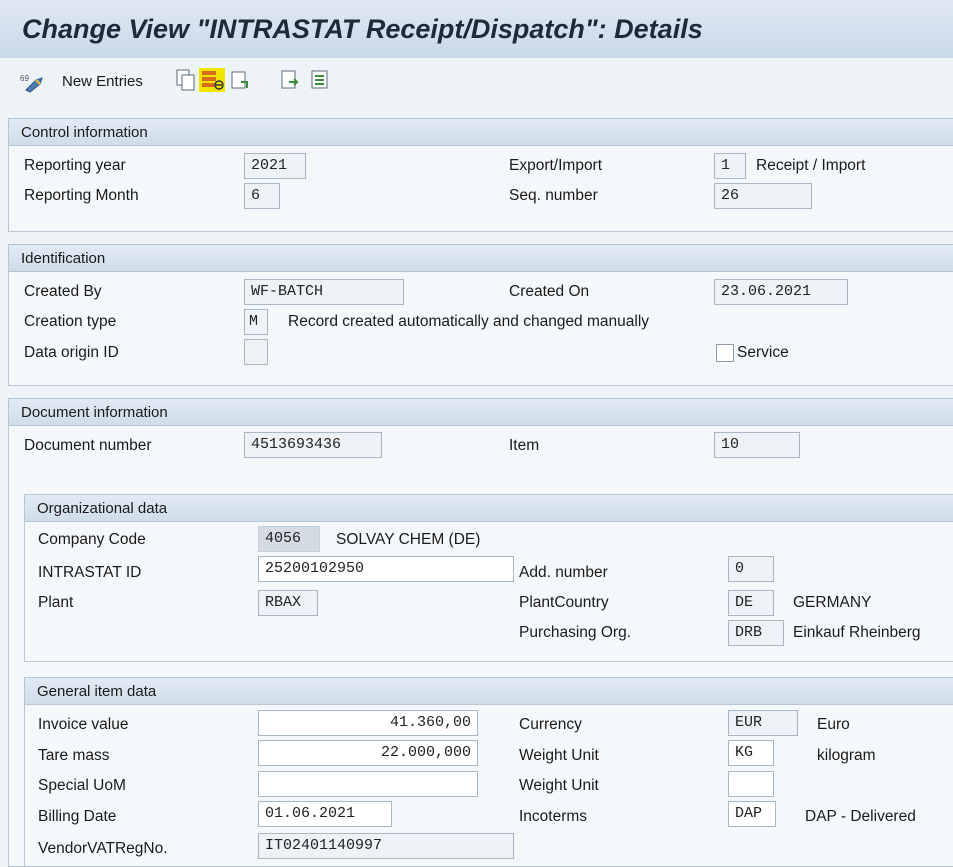  Describe the element at coordinates (256, 322) in the screenshot. I see `creation-type-field: M` at that location.